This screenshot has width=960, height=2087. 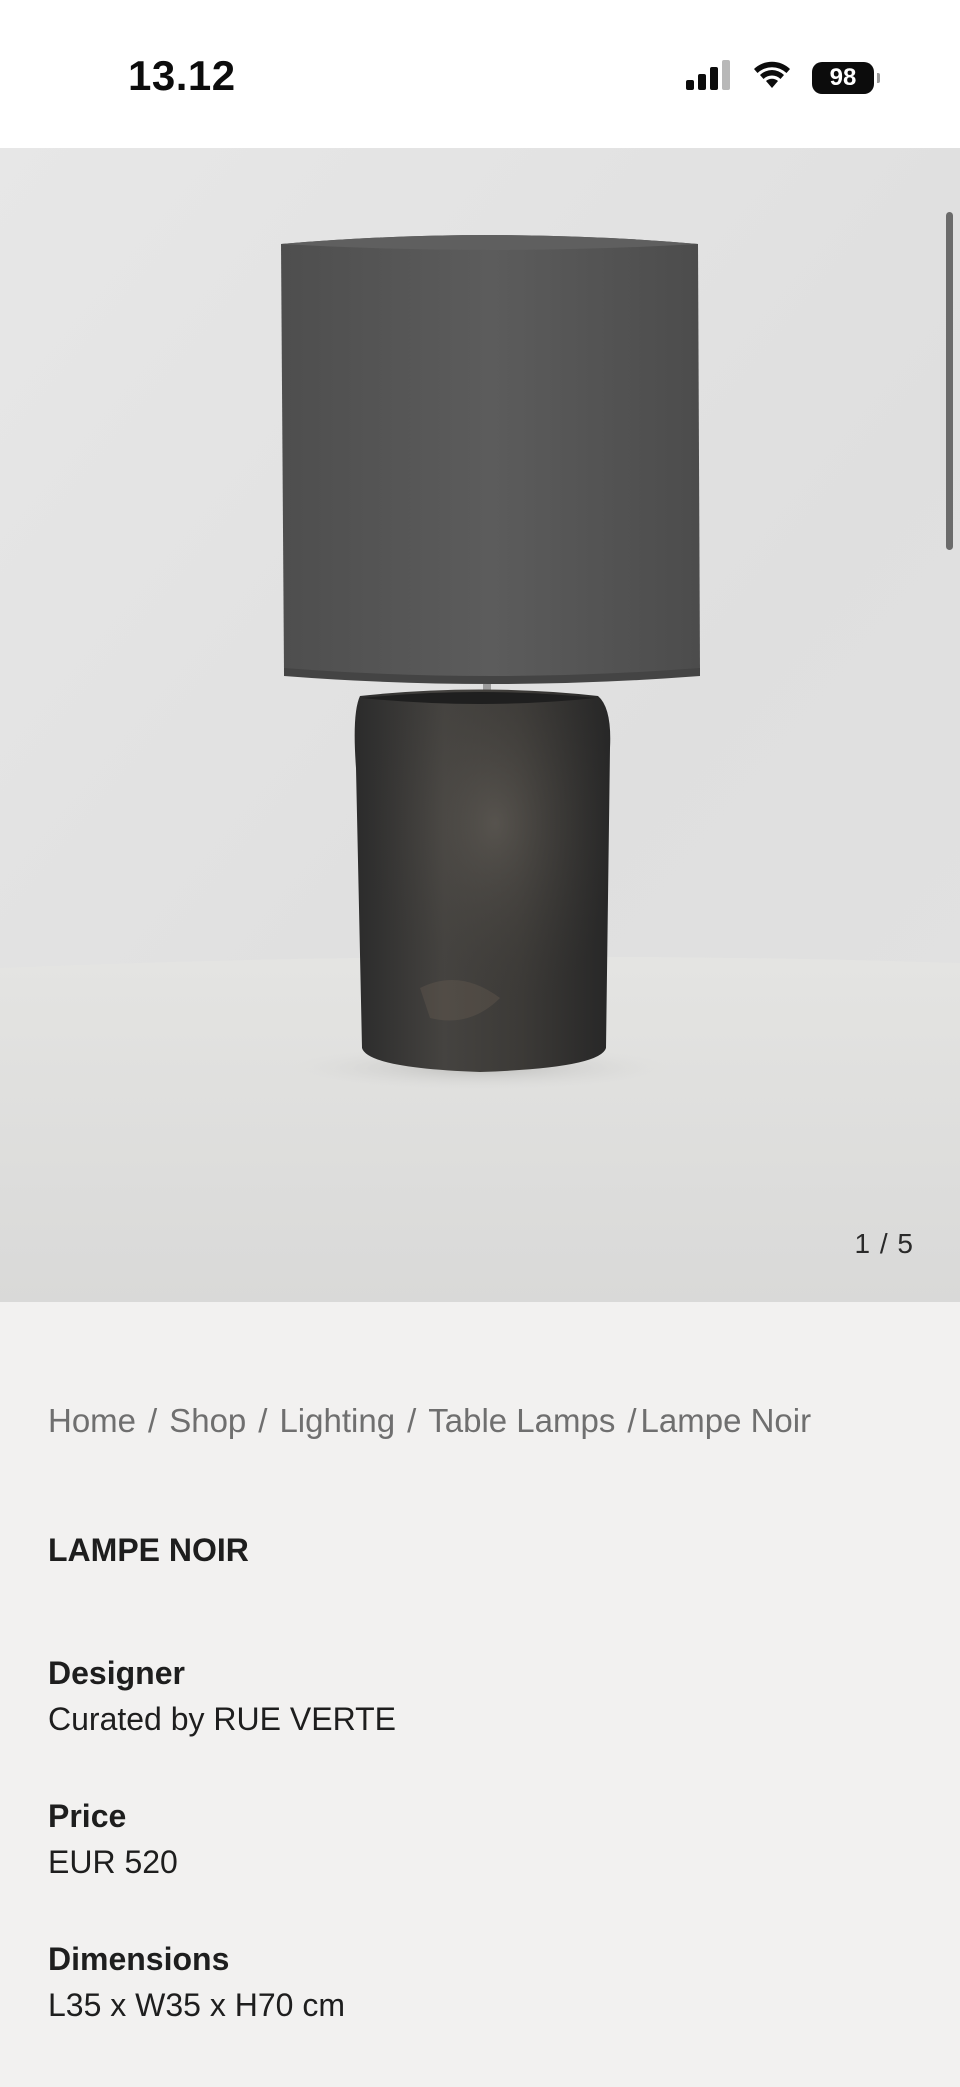 I want to click on breadcrumb-current: Lampe Noir, so click(x=726, y=1420).